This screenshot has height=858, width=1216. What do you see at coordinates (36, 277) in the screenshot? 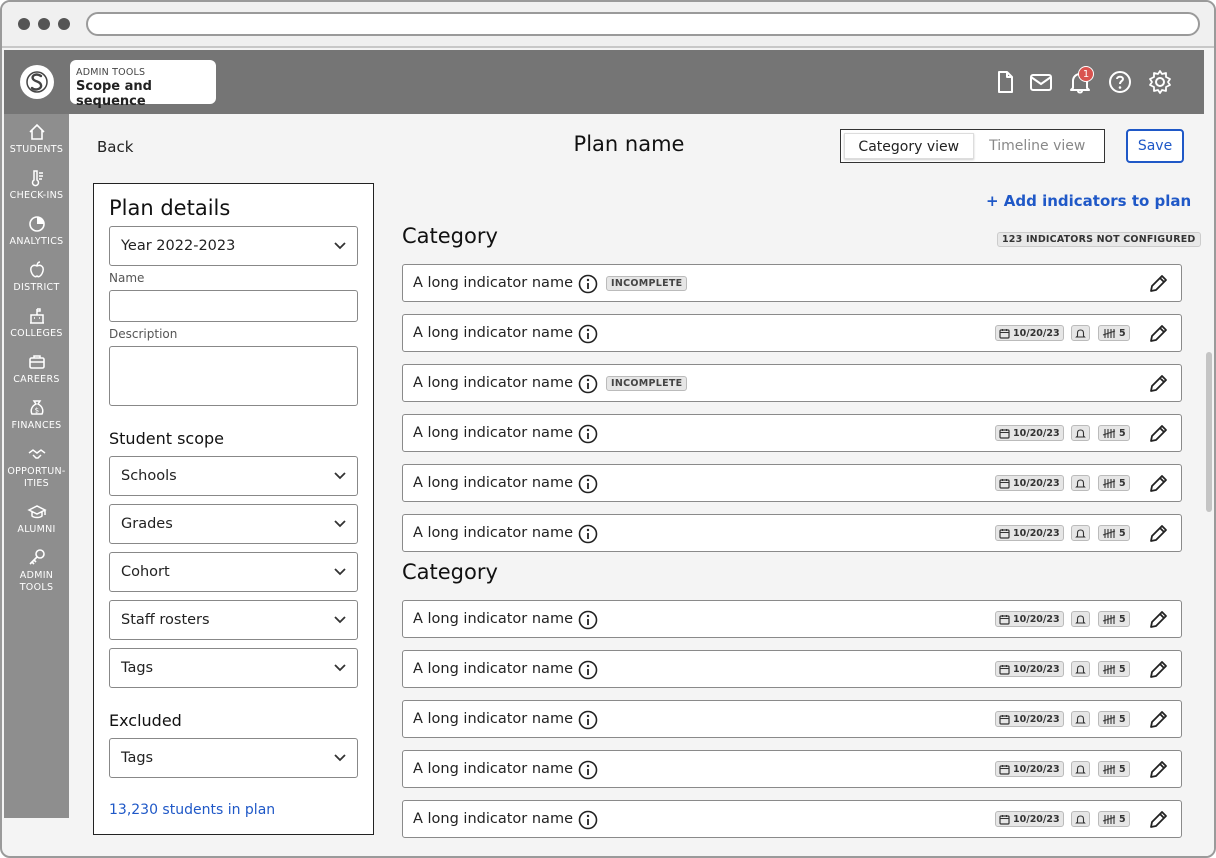
I see `sidebar-item-district: DISTRICT` at bounding box center [36, 277].